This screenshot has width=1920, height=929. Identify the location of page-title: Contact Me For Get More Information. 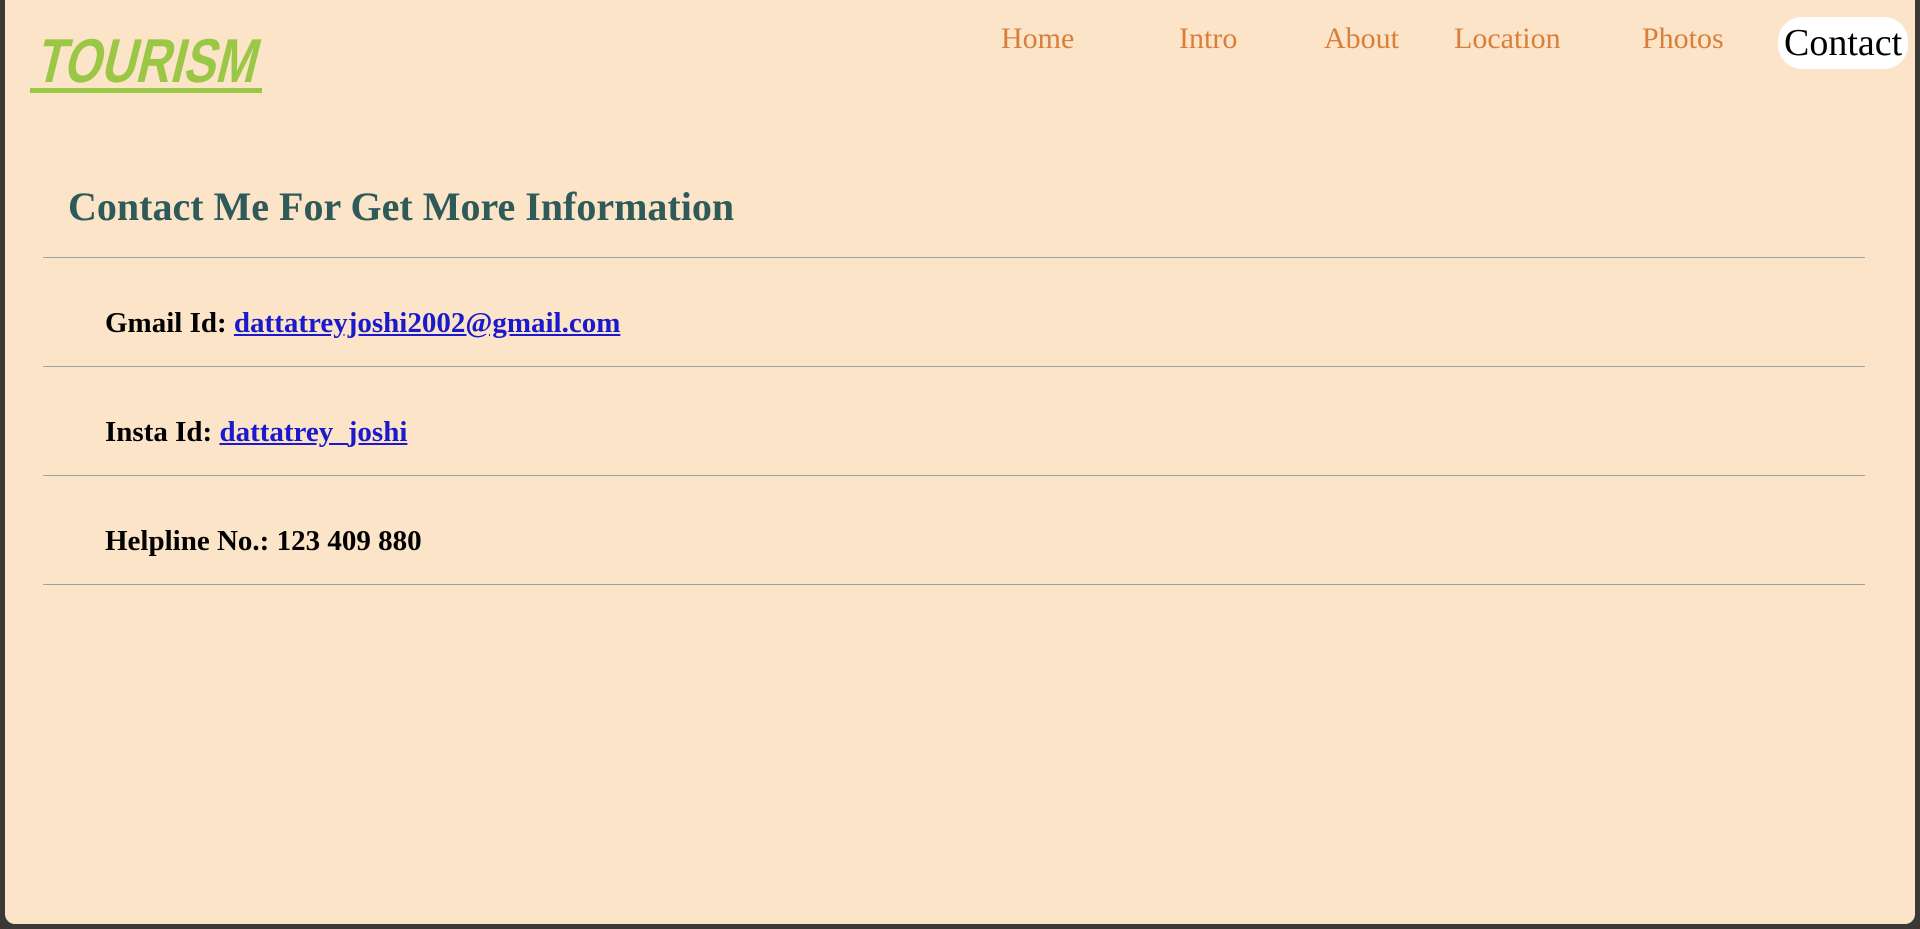
(401, 206).